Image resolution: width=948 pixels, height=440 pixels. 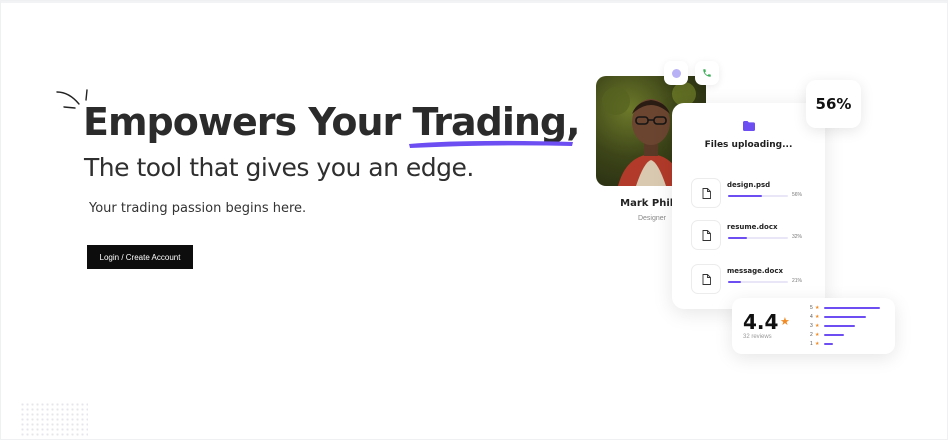 What do you see at coordinates (248, 122) in the screenshot?
I see `headline-prefix: Empowers Your` at bounding box center [248, 122].